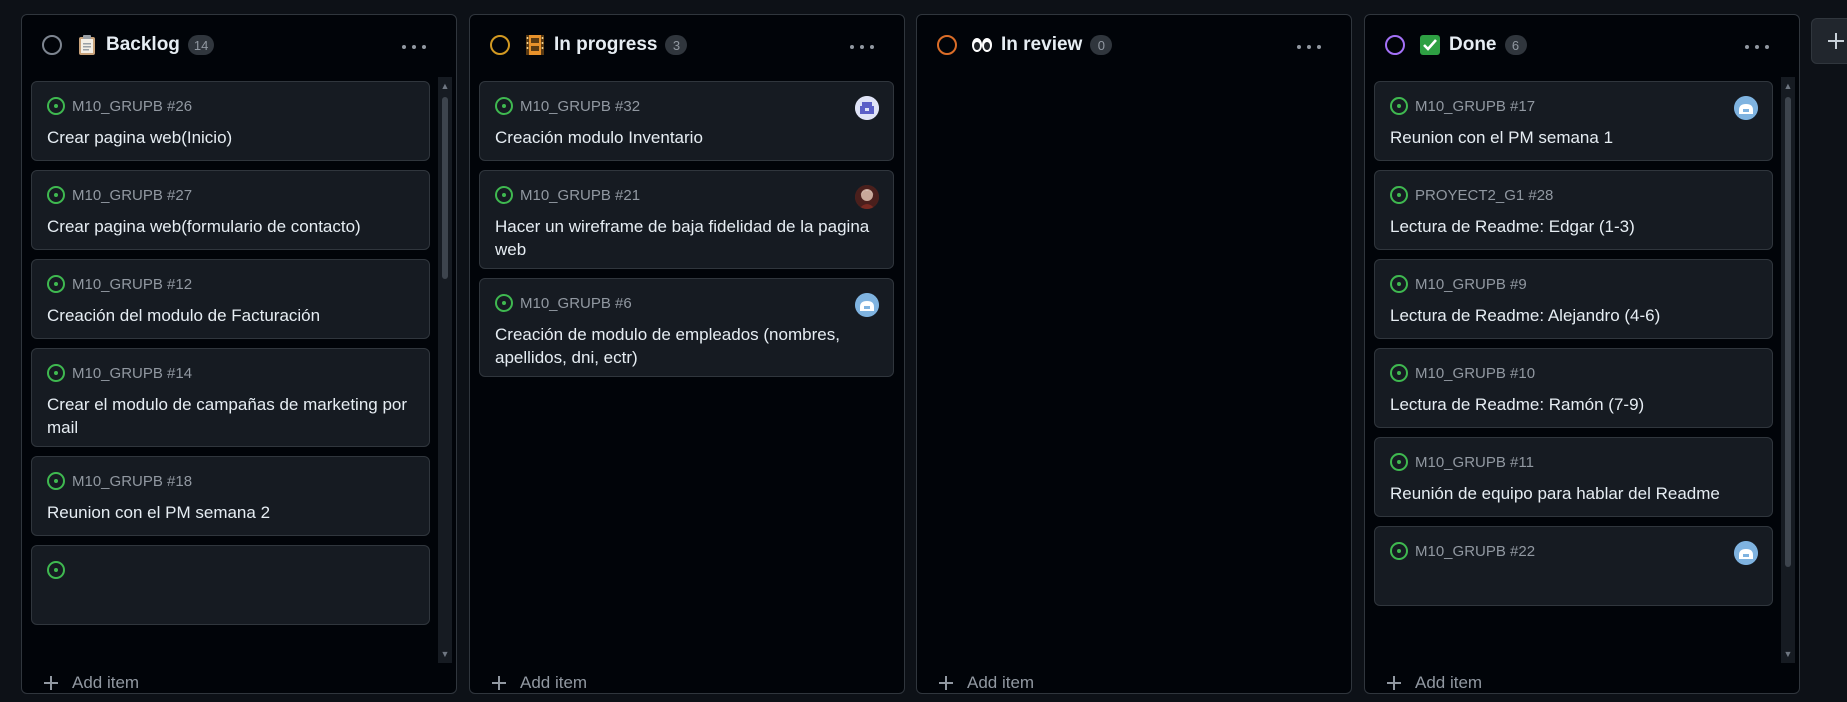 Image resolution: width=1847 pixels, height=702 pixels. What do you see at coordinates (132, 481) in the screenshot?
I see `issue-reference: M10_GRUPB #18` at bounding box center [132, 481].